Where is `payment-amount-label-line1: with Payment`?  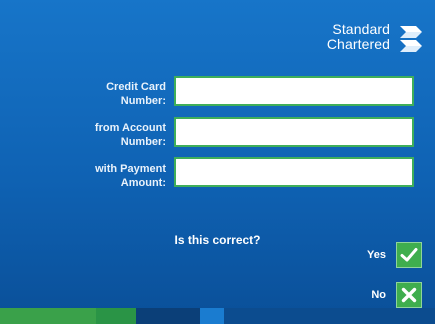
payment-amount-label-line1: with Payment is located at coordinates (130, 169).